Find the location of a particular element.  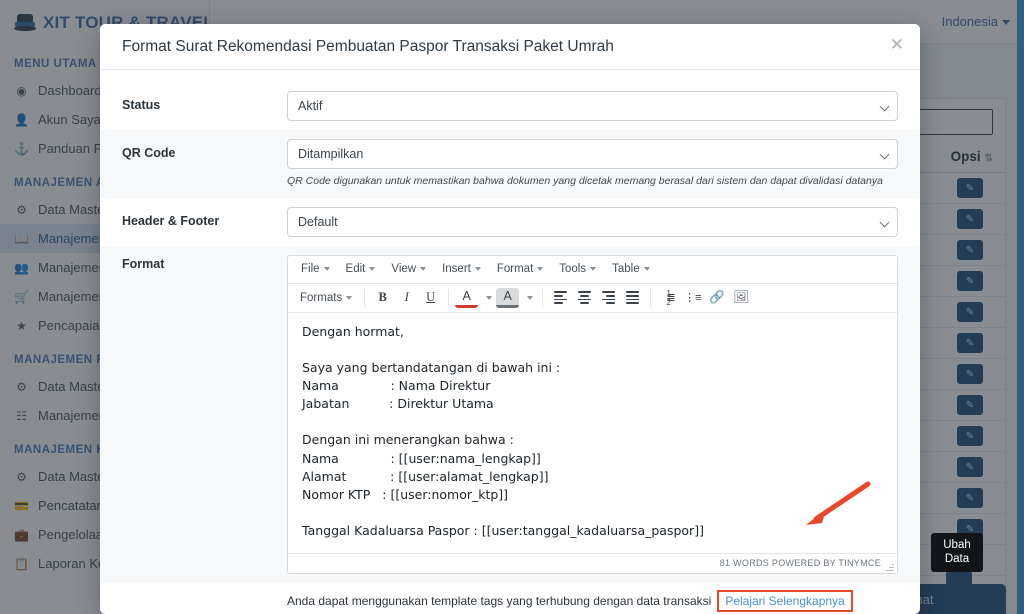

align-justify-icon is located at coordinates (632, 298).